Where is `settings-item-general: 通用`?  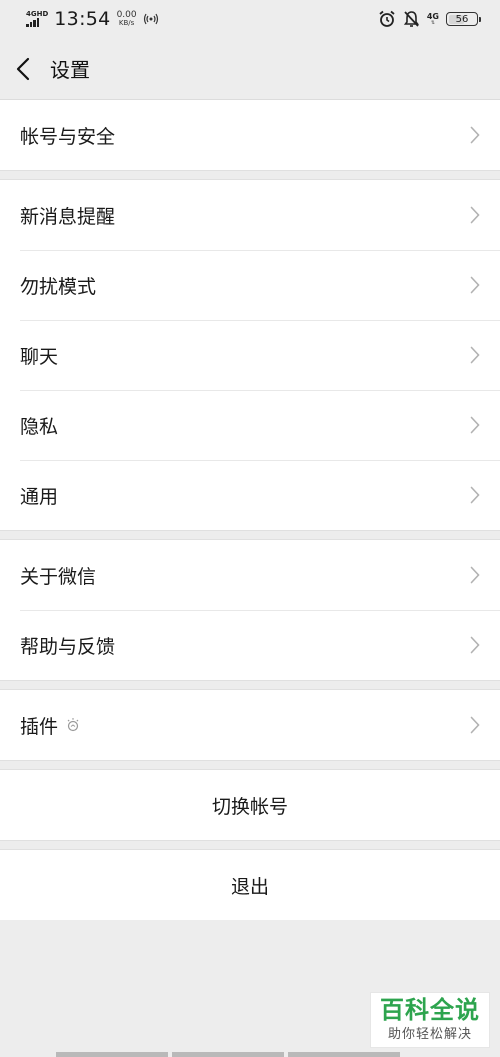 settings-item-general: 通用 is located at coordinates (250, 495).